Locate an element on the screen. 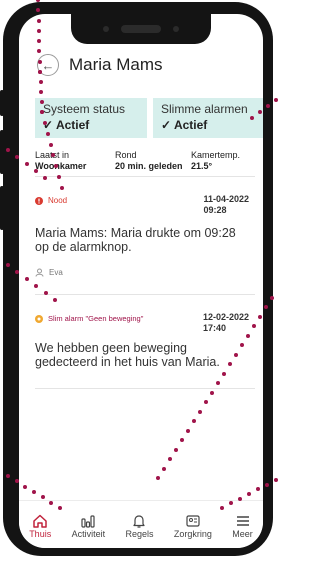  event-tag-label: Slim alarm "Geen beweging" is located at coordinates (96, 318).